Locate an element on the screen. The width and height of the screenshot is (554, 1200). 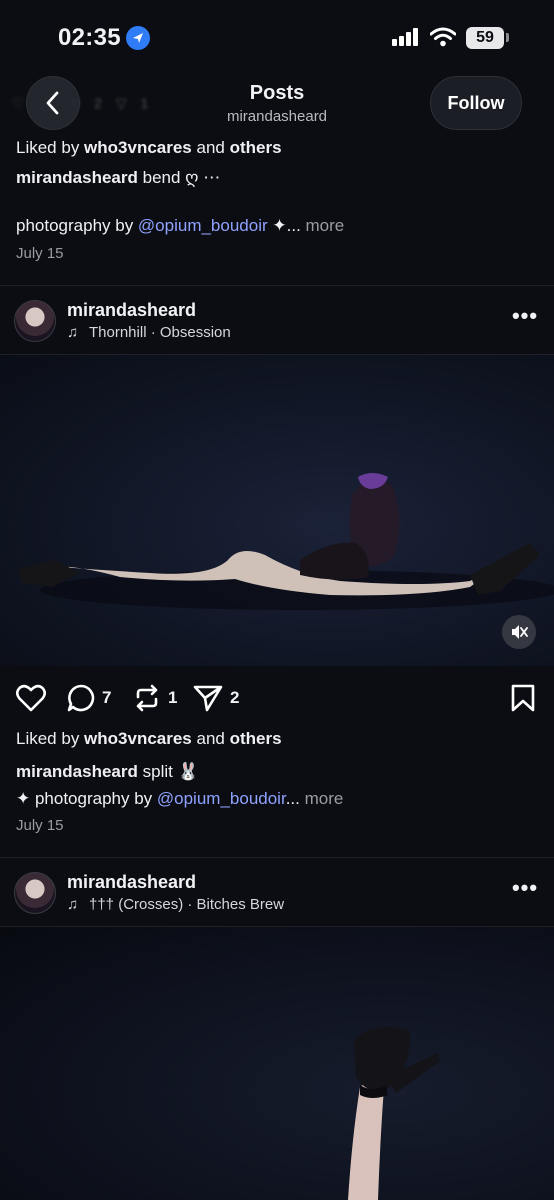
speaker-muted-icon is located at coordinates (520, 632).